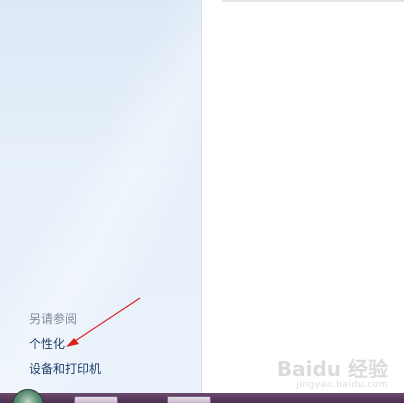 This screenshot has width=404, height=403. Describe the element at coordinates (313, 1) in the screenshot. I see `content-divider` at that location.